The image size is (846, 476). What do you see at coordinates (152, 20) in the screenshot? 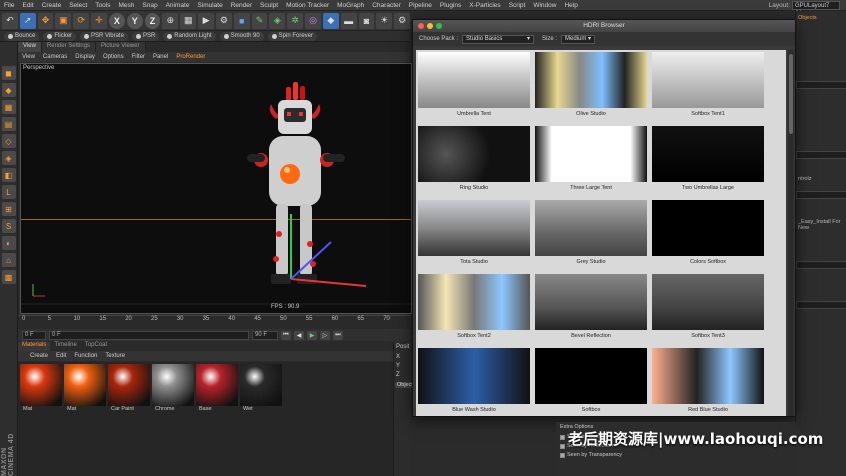
I see `z-axis-icon: Z` at bounding box center [152, 20].